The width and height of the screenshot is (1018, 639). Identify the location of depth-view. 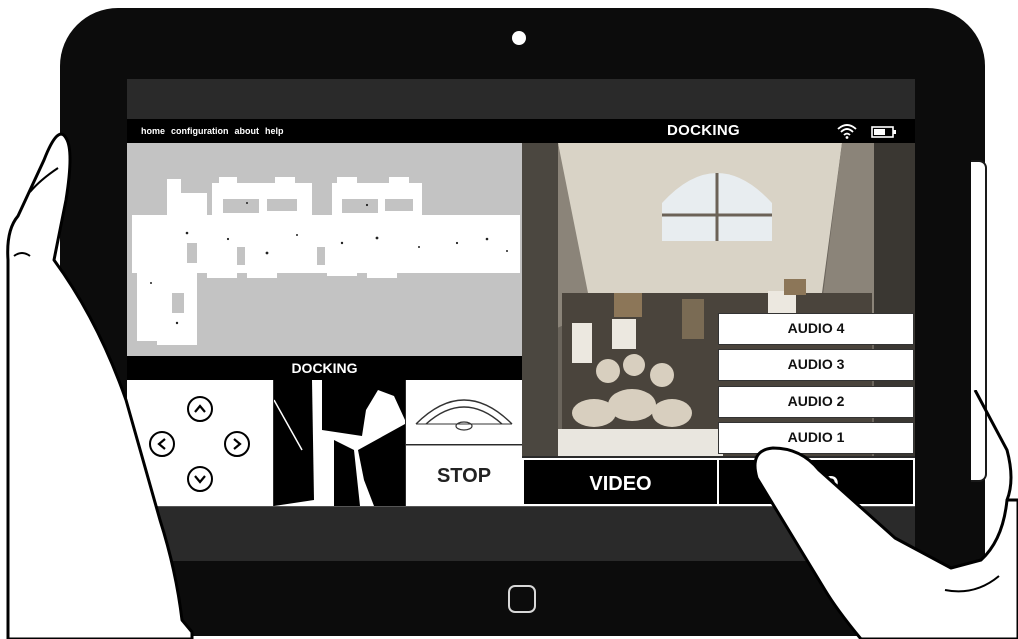
(339, 443).